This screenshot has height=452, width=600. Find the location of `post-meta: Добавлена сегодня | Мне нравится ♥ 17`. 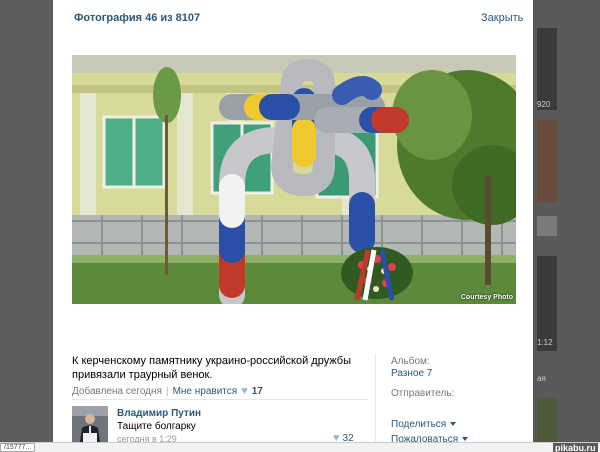

post-meta: Добавлена сегодня | Мне нравится ♥ 17 is located at coordinates (167, 391).